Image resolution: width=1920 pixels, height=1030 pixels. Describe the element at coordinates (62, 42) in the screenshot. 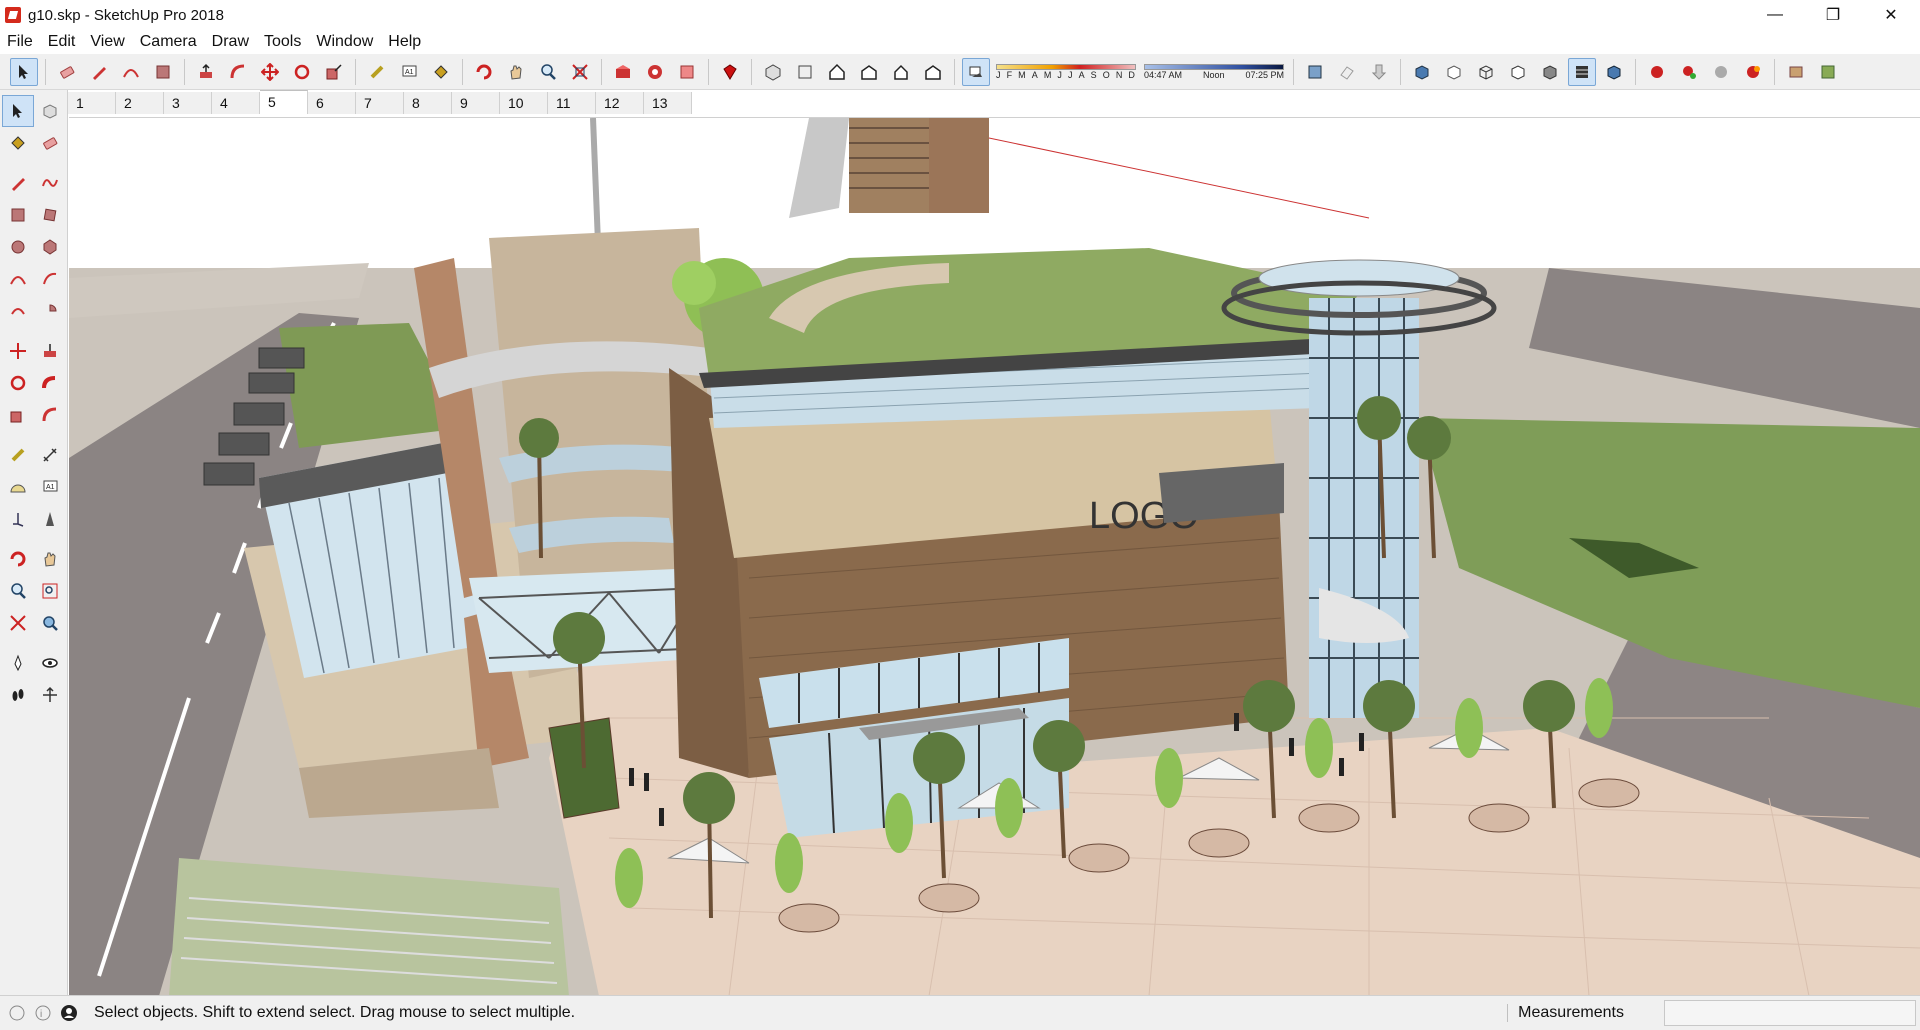

I see `menu-edit: Edit` at that location.